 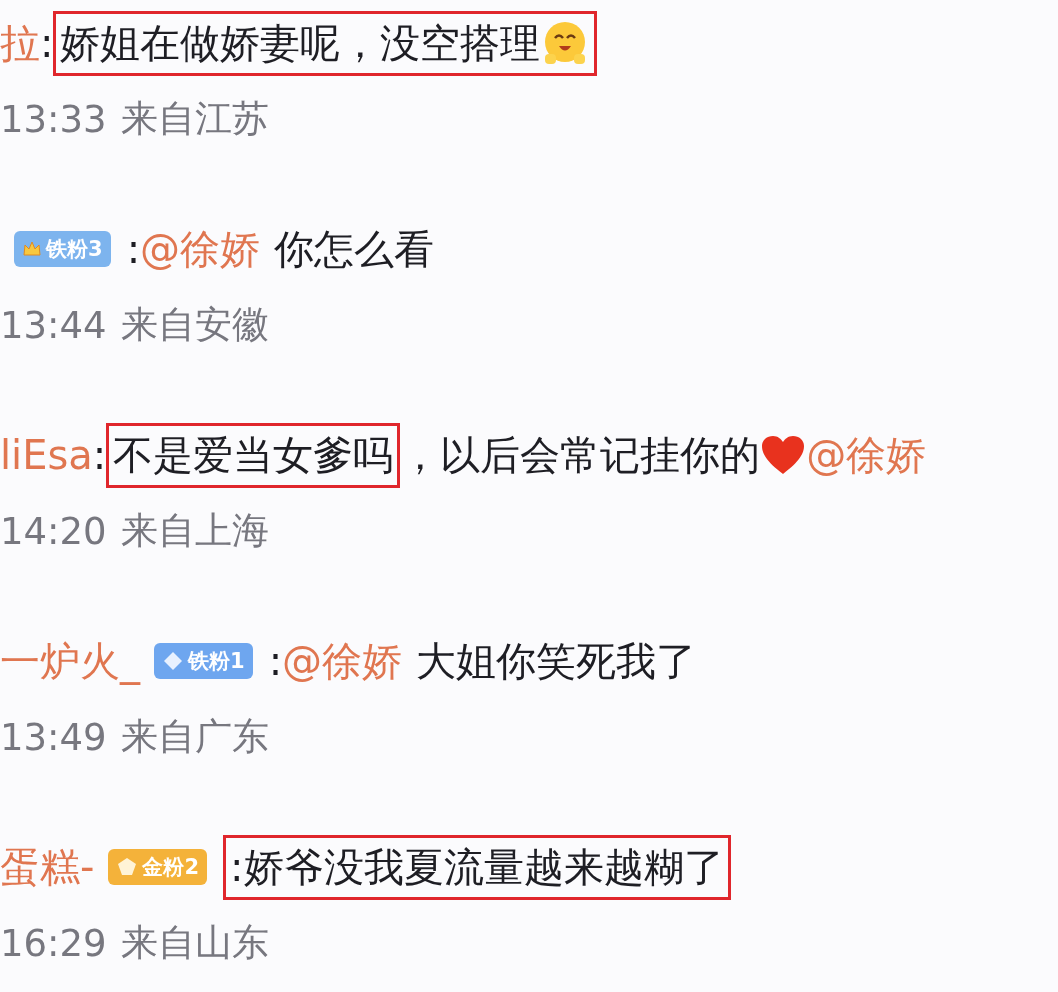 What do you see at coordinates (354, 249) in the screenshot?
I see `comment-text: 你怎么看` at bounding box center [354, 249].